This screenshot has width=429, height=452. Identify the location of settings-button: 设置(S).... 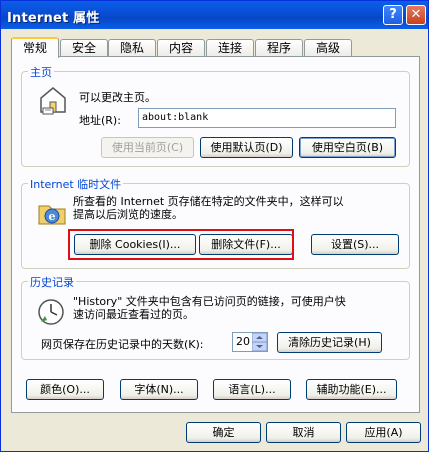
(355, 244).